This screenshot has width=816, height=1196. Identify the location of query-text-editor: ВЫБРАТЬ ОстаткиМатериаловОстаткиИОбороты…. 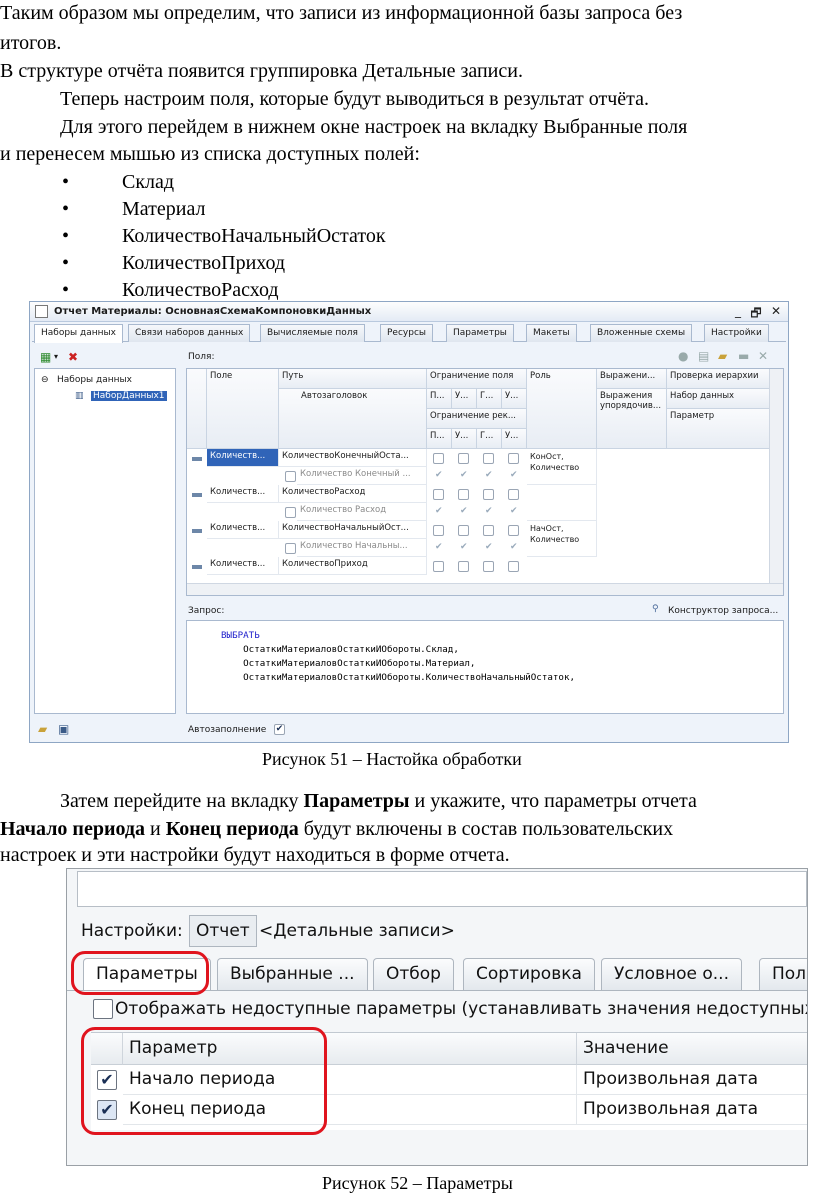
(485, 667).